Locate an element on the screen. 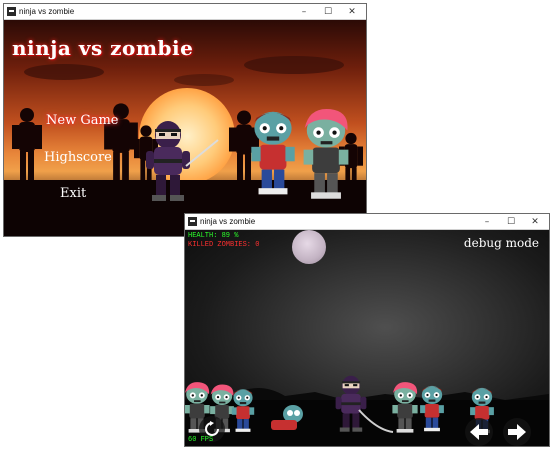 The width and height of the screenshot is (552, 450). killed-zombies-readout: KILLED ZOMBIES: 0 is located at coordinates (224, 245).